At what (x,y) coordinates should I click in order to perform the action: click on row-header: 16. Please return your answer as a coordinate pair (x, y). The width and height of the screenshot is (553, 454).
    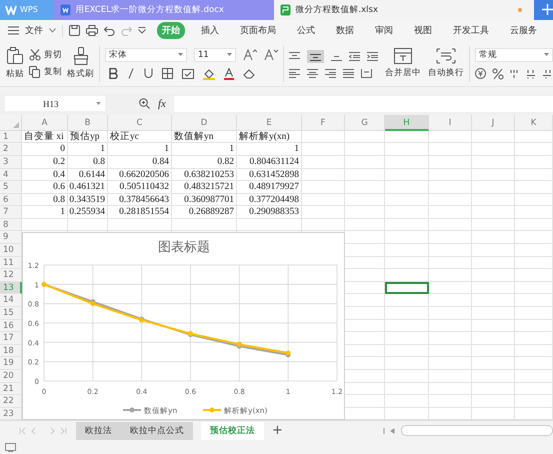
    Looking at the image, I should click on (11, 326).